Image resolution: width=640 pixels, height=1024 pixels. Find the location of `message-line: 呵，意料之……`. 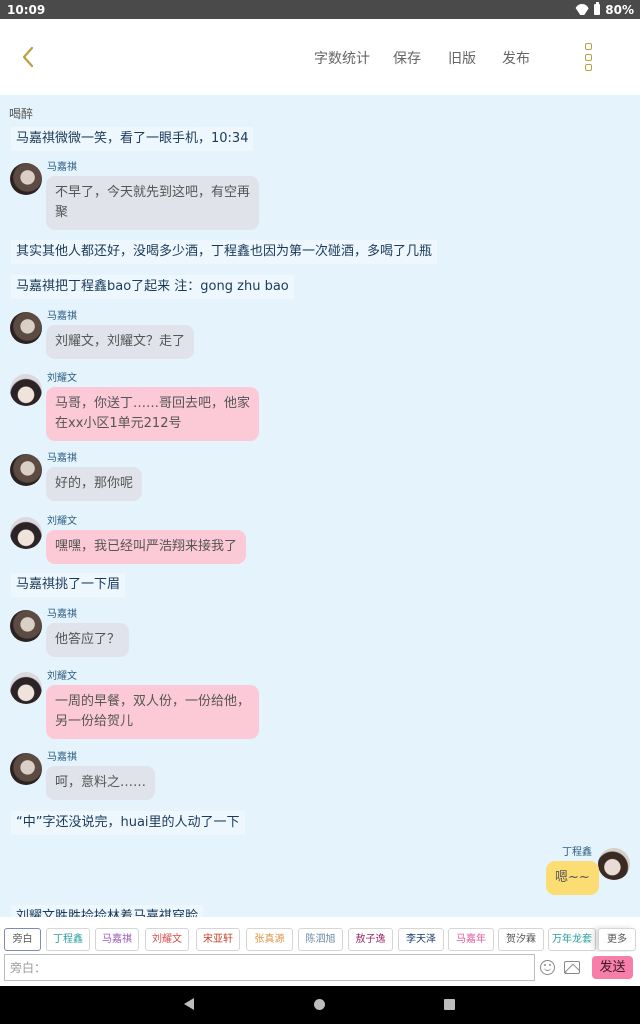

message-line: 呵，意料之…… is located at coordinates (101, 782).